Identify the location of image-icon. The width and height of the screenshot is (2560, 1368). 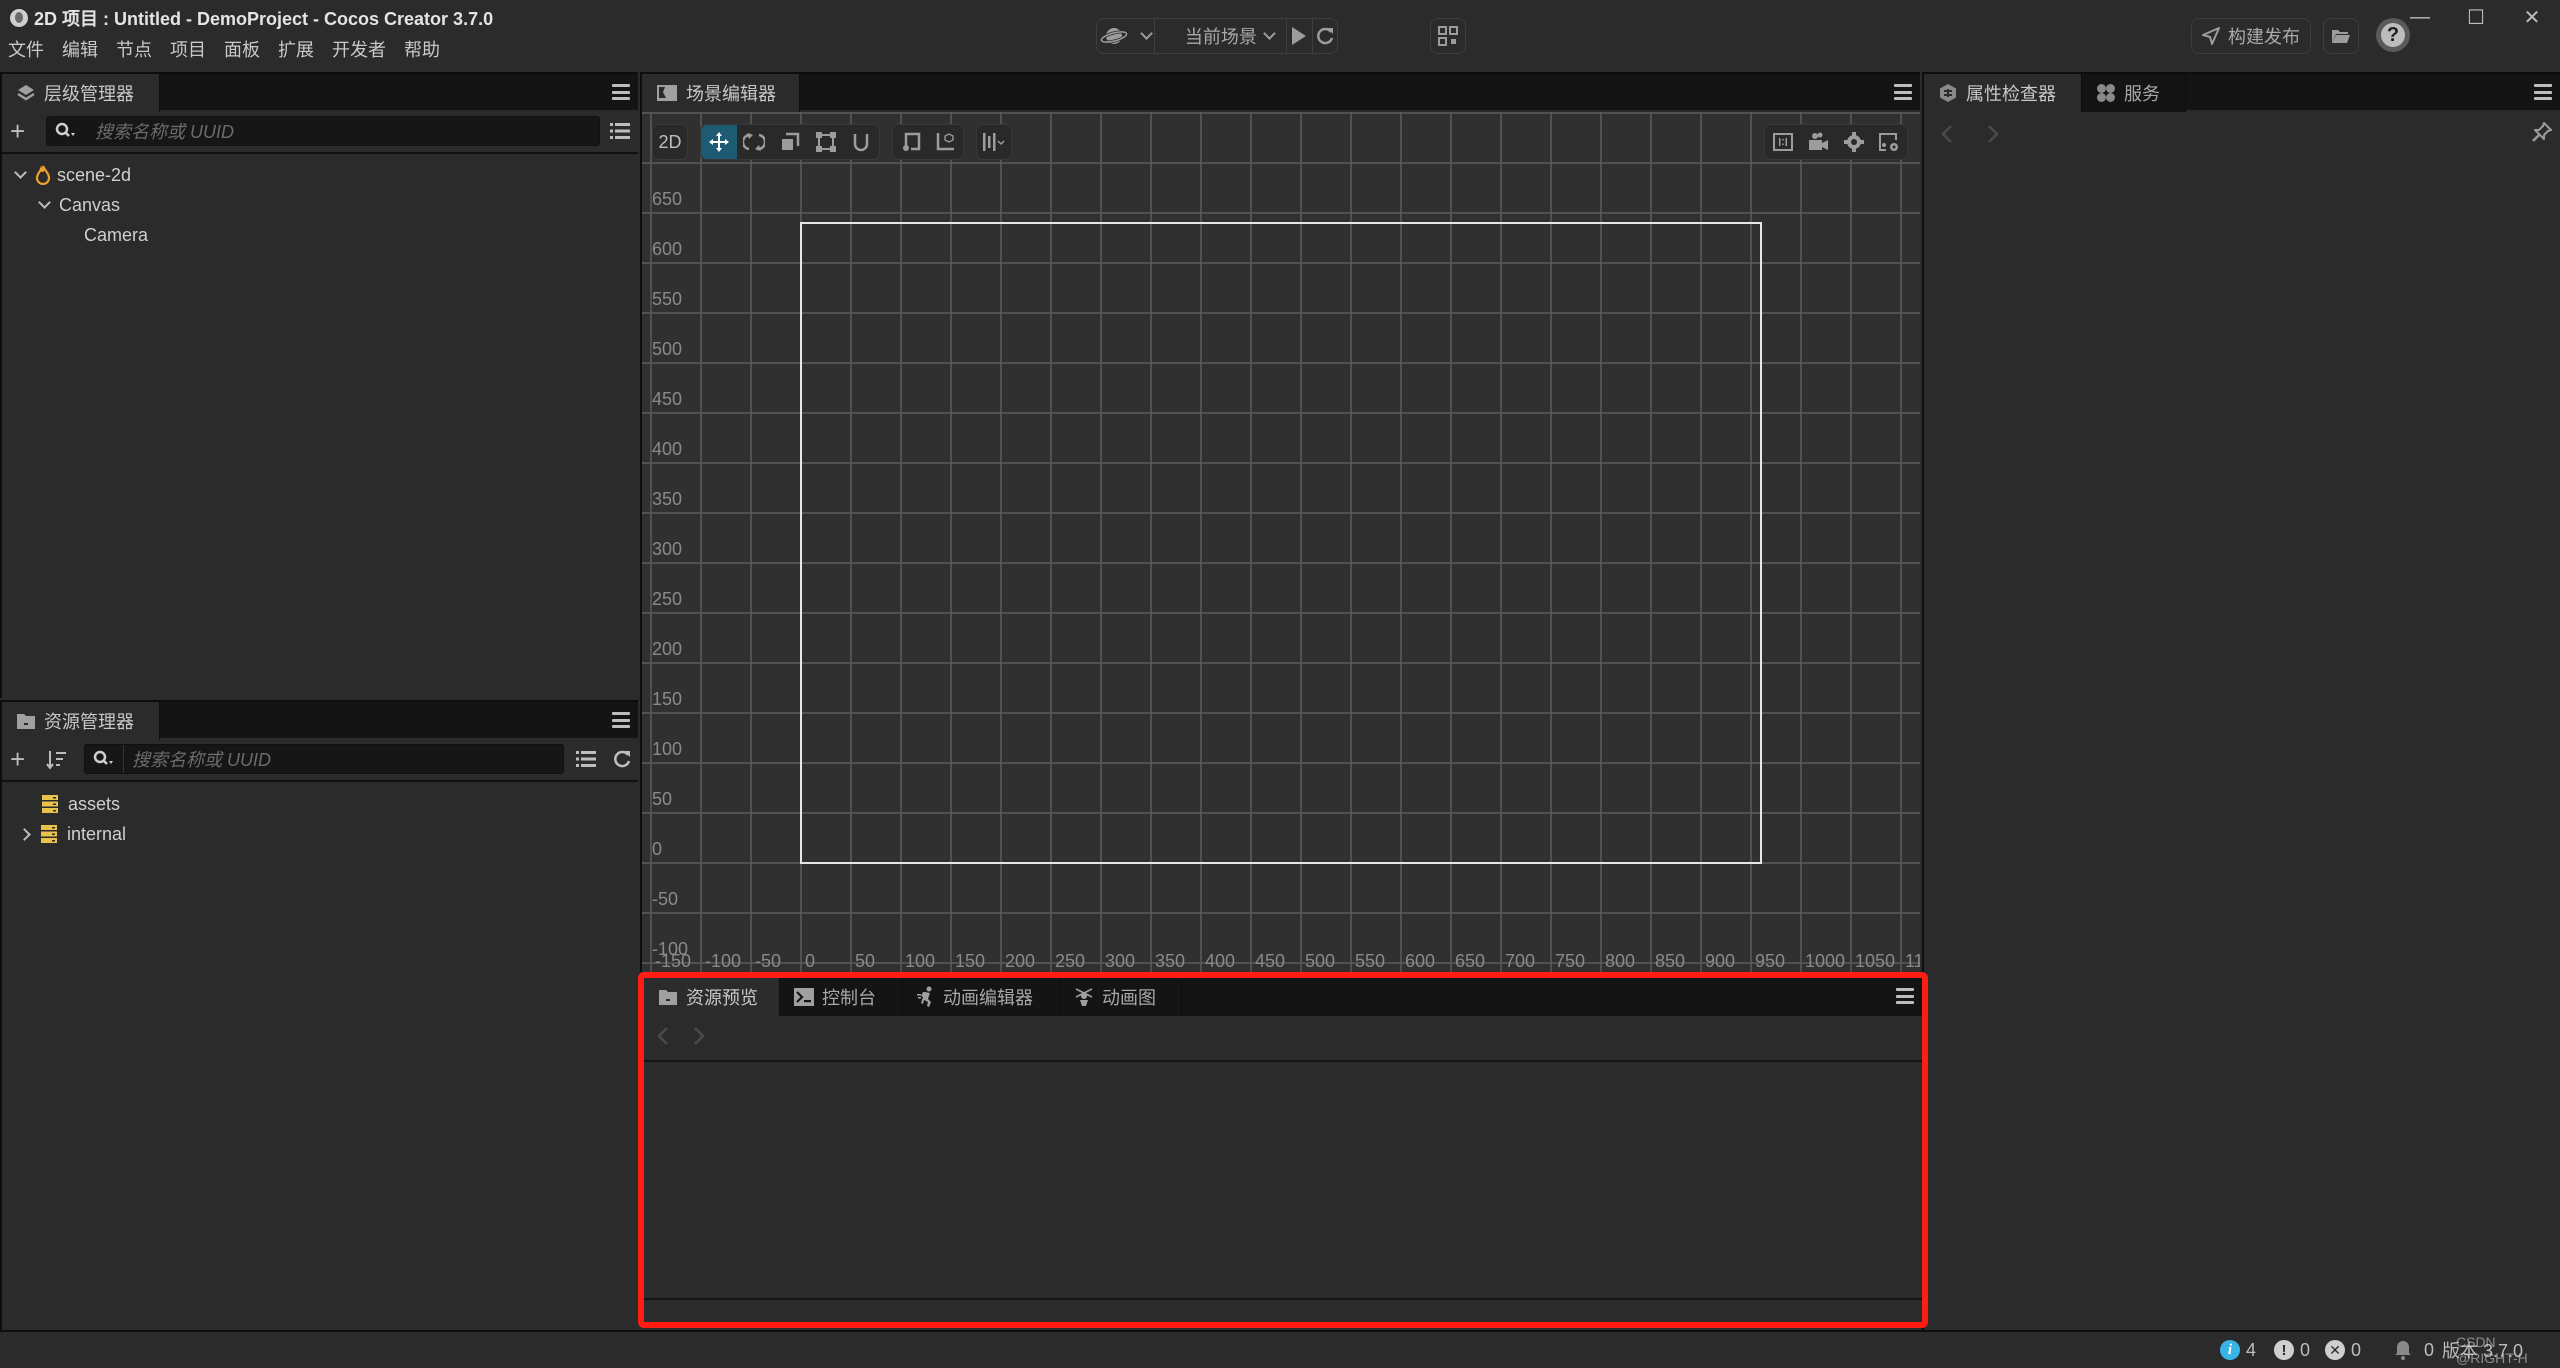
(667, 93).